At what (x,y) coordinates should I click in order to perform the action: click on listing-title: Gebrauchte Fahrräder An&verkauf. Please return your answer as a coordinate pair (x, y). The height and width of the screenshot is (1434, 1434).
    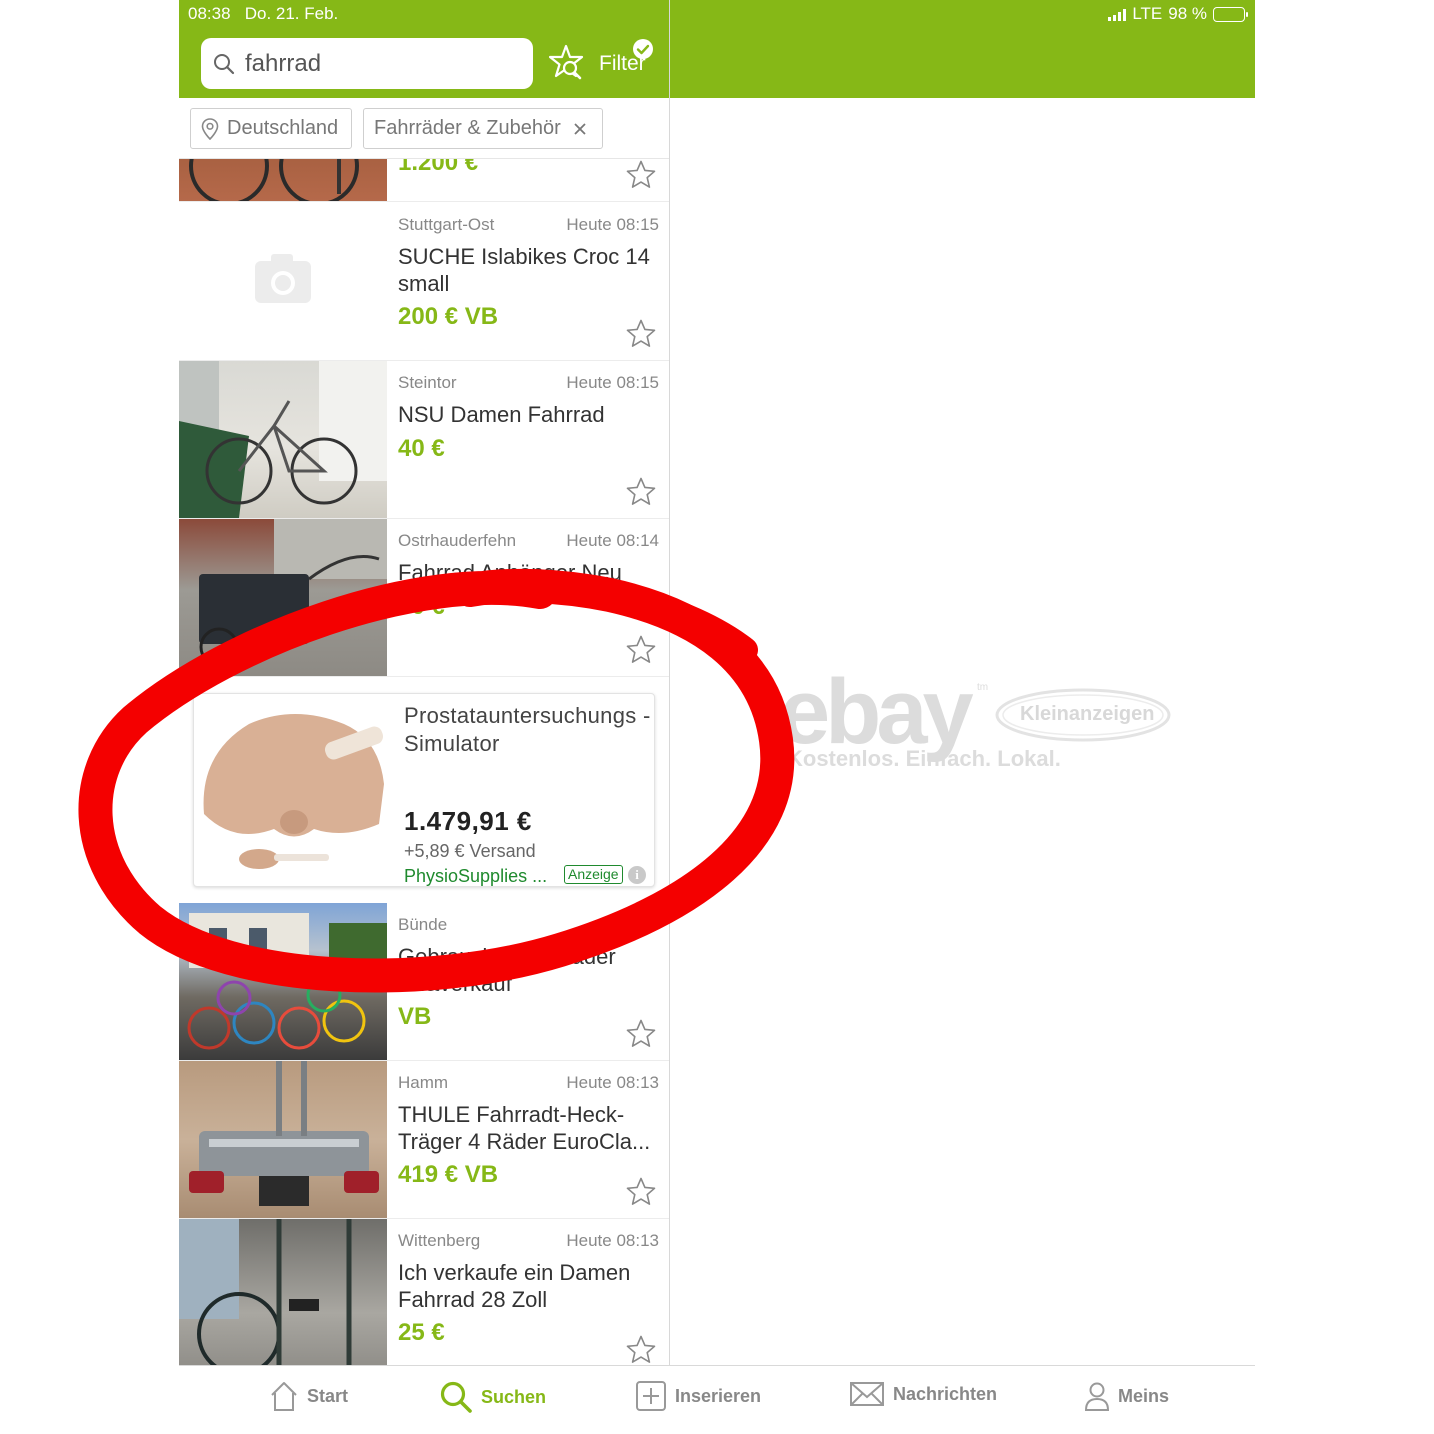
    Looking at the image, I should click on (507, 970).